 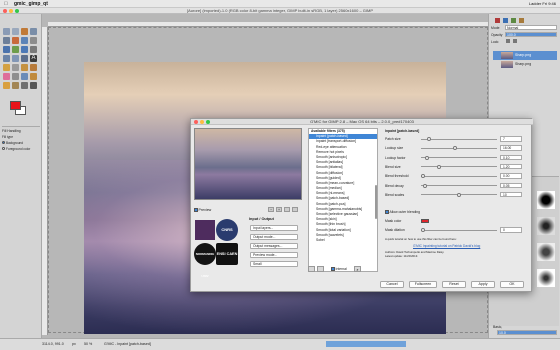 What do you see at coordinates (15, 31) in the screenshot?
I see `ellipse-select-tool-icon` at bounding box center [15, 31].